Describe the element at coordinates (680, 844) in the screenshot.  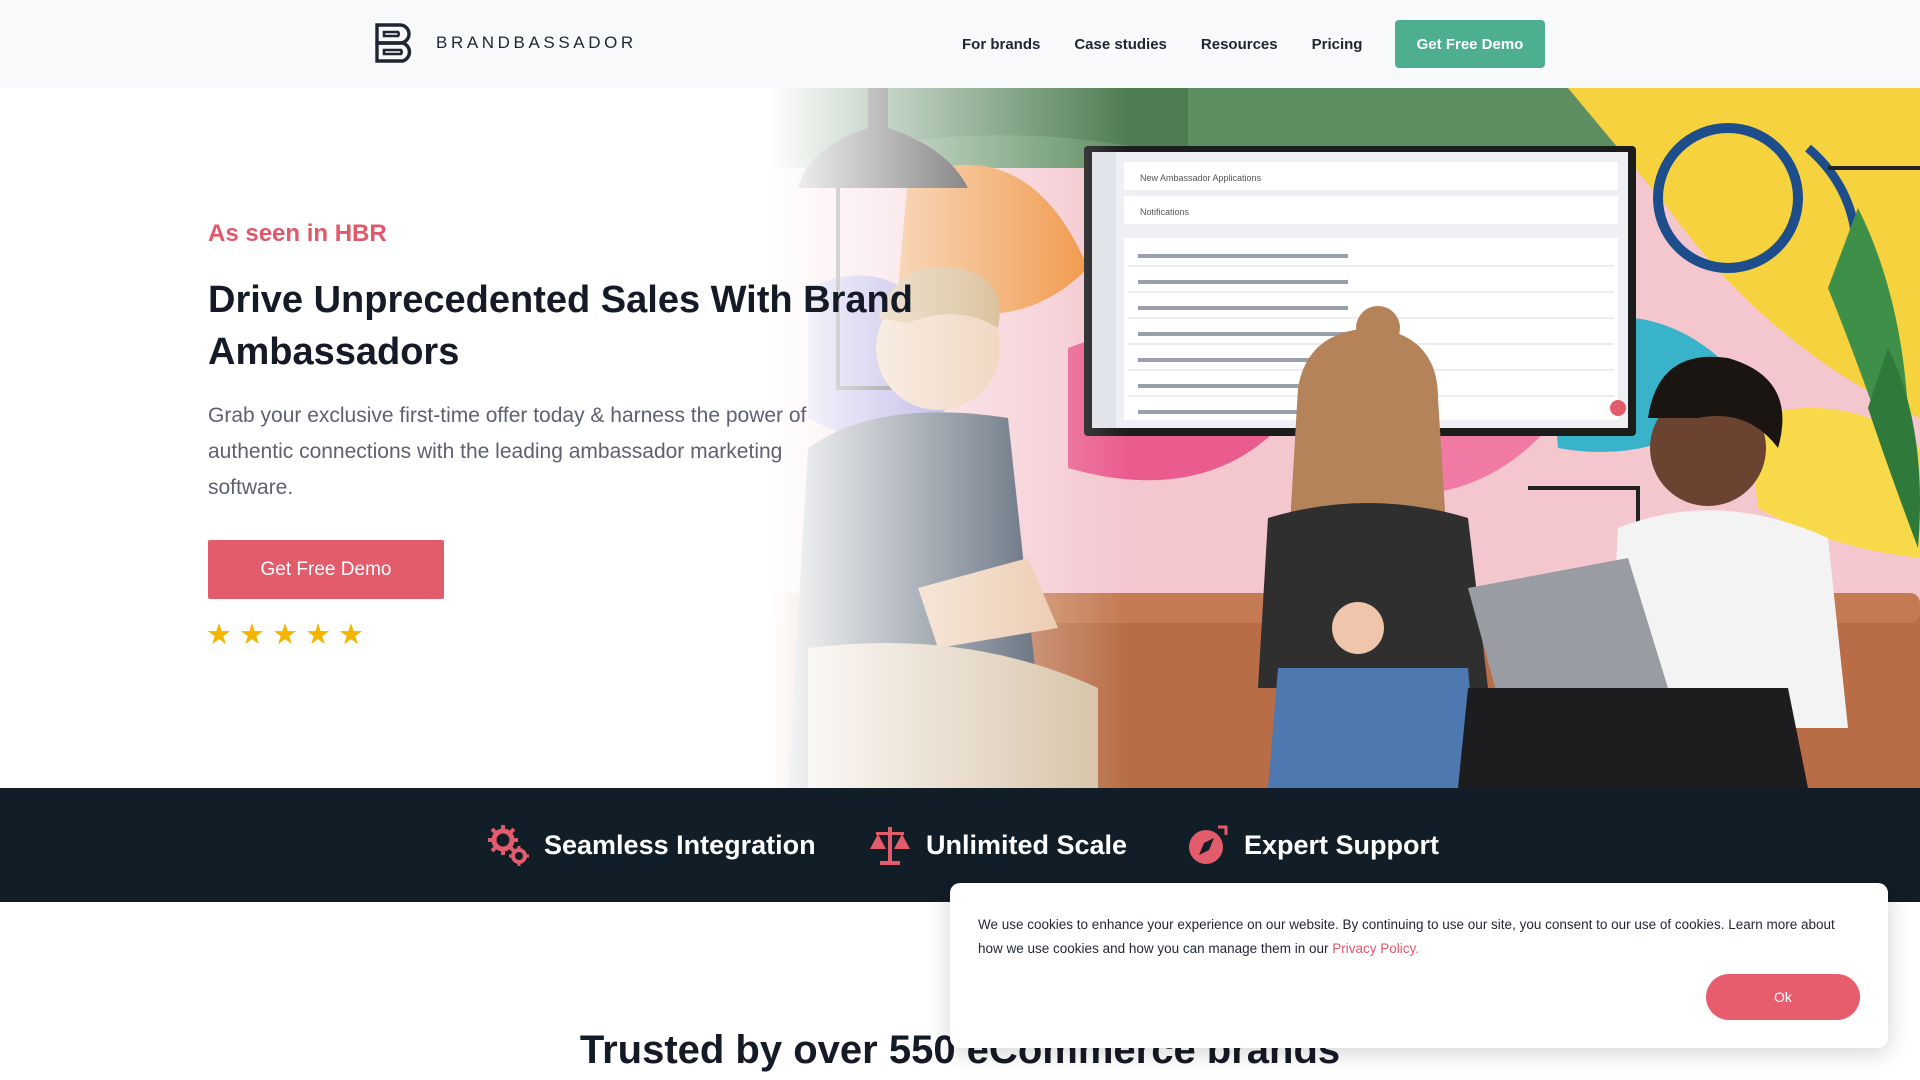
I see `feature-label: Seamless Integration` at that location.